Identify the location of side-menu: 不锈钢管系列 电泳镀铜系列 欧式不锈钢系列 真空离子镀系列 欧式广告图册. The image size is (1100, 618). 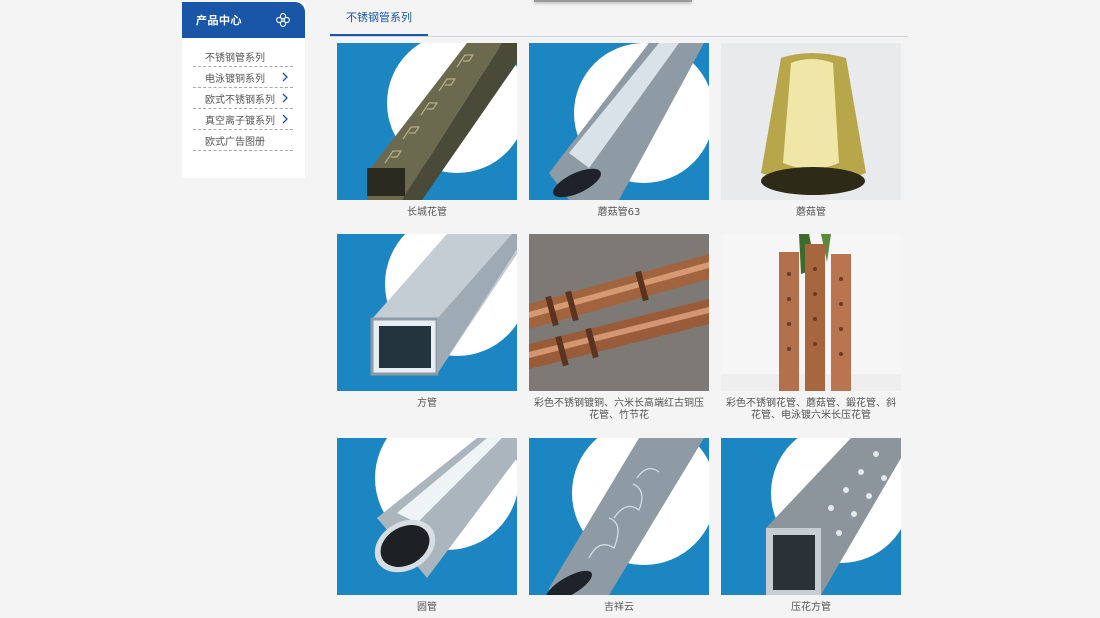
(243, 94).